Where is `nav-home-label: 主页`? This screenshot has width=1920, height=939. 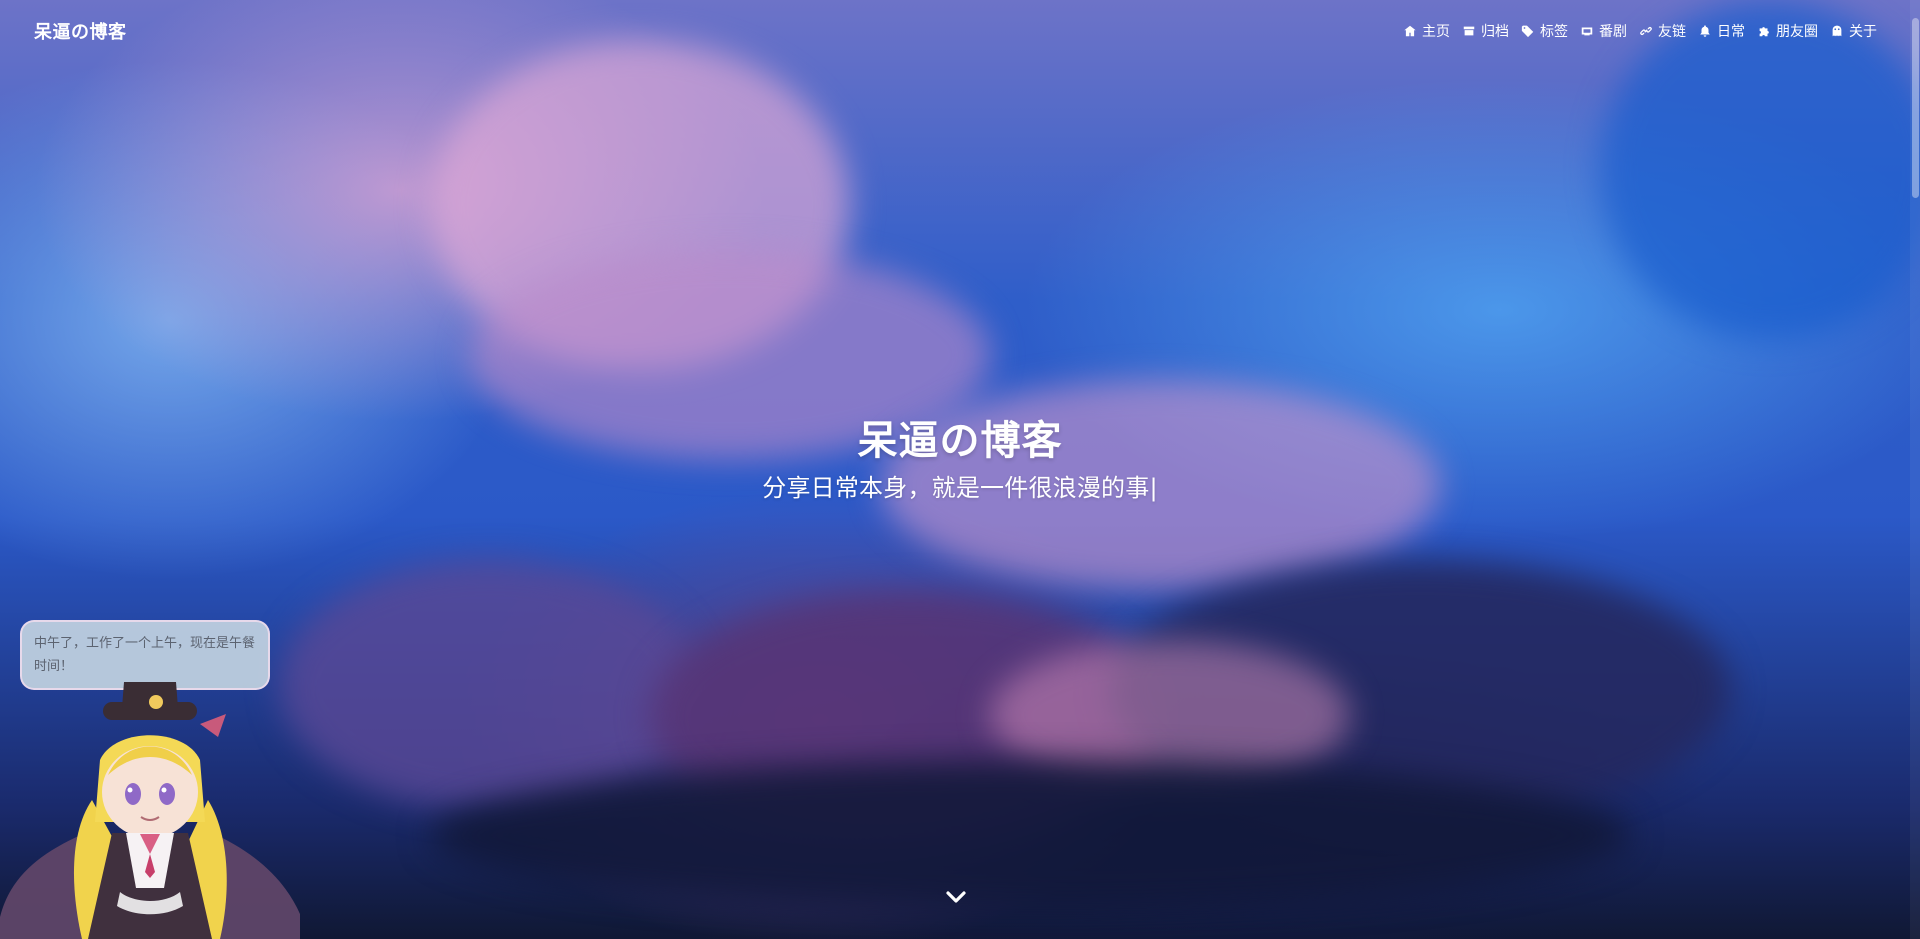
nav-home-label: 主页 is located at coordinates (1436, 32).